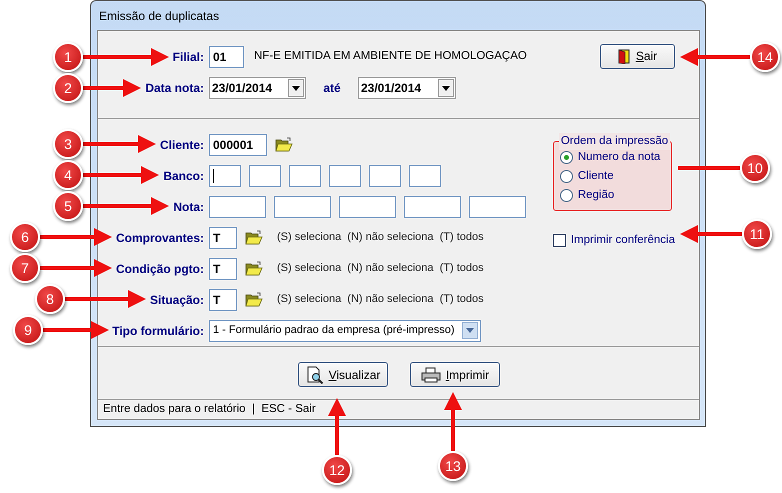 Image resolution: width=782 pixels, height=493 pixels. I want to click on callout-number: 9, so click(28, 330).